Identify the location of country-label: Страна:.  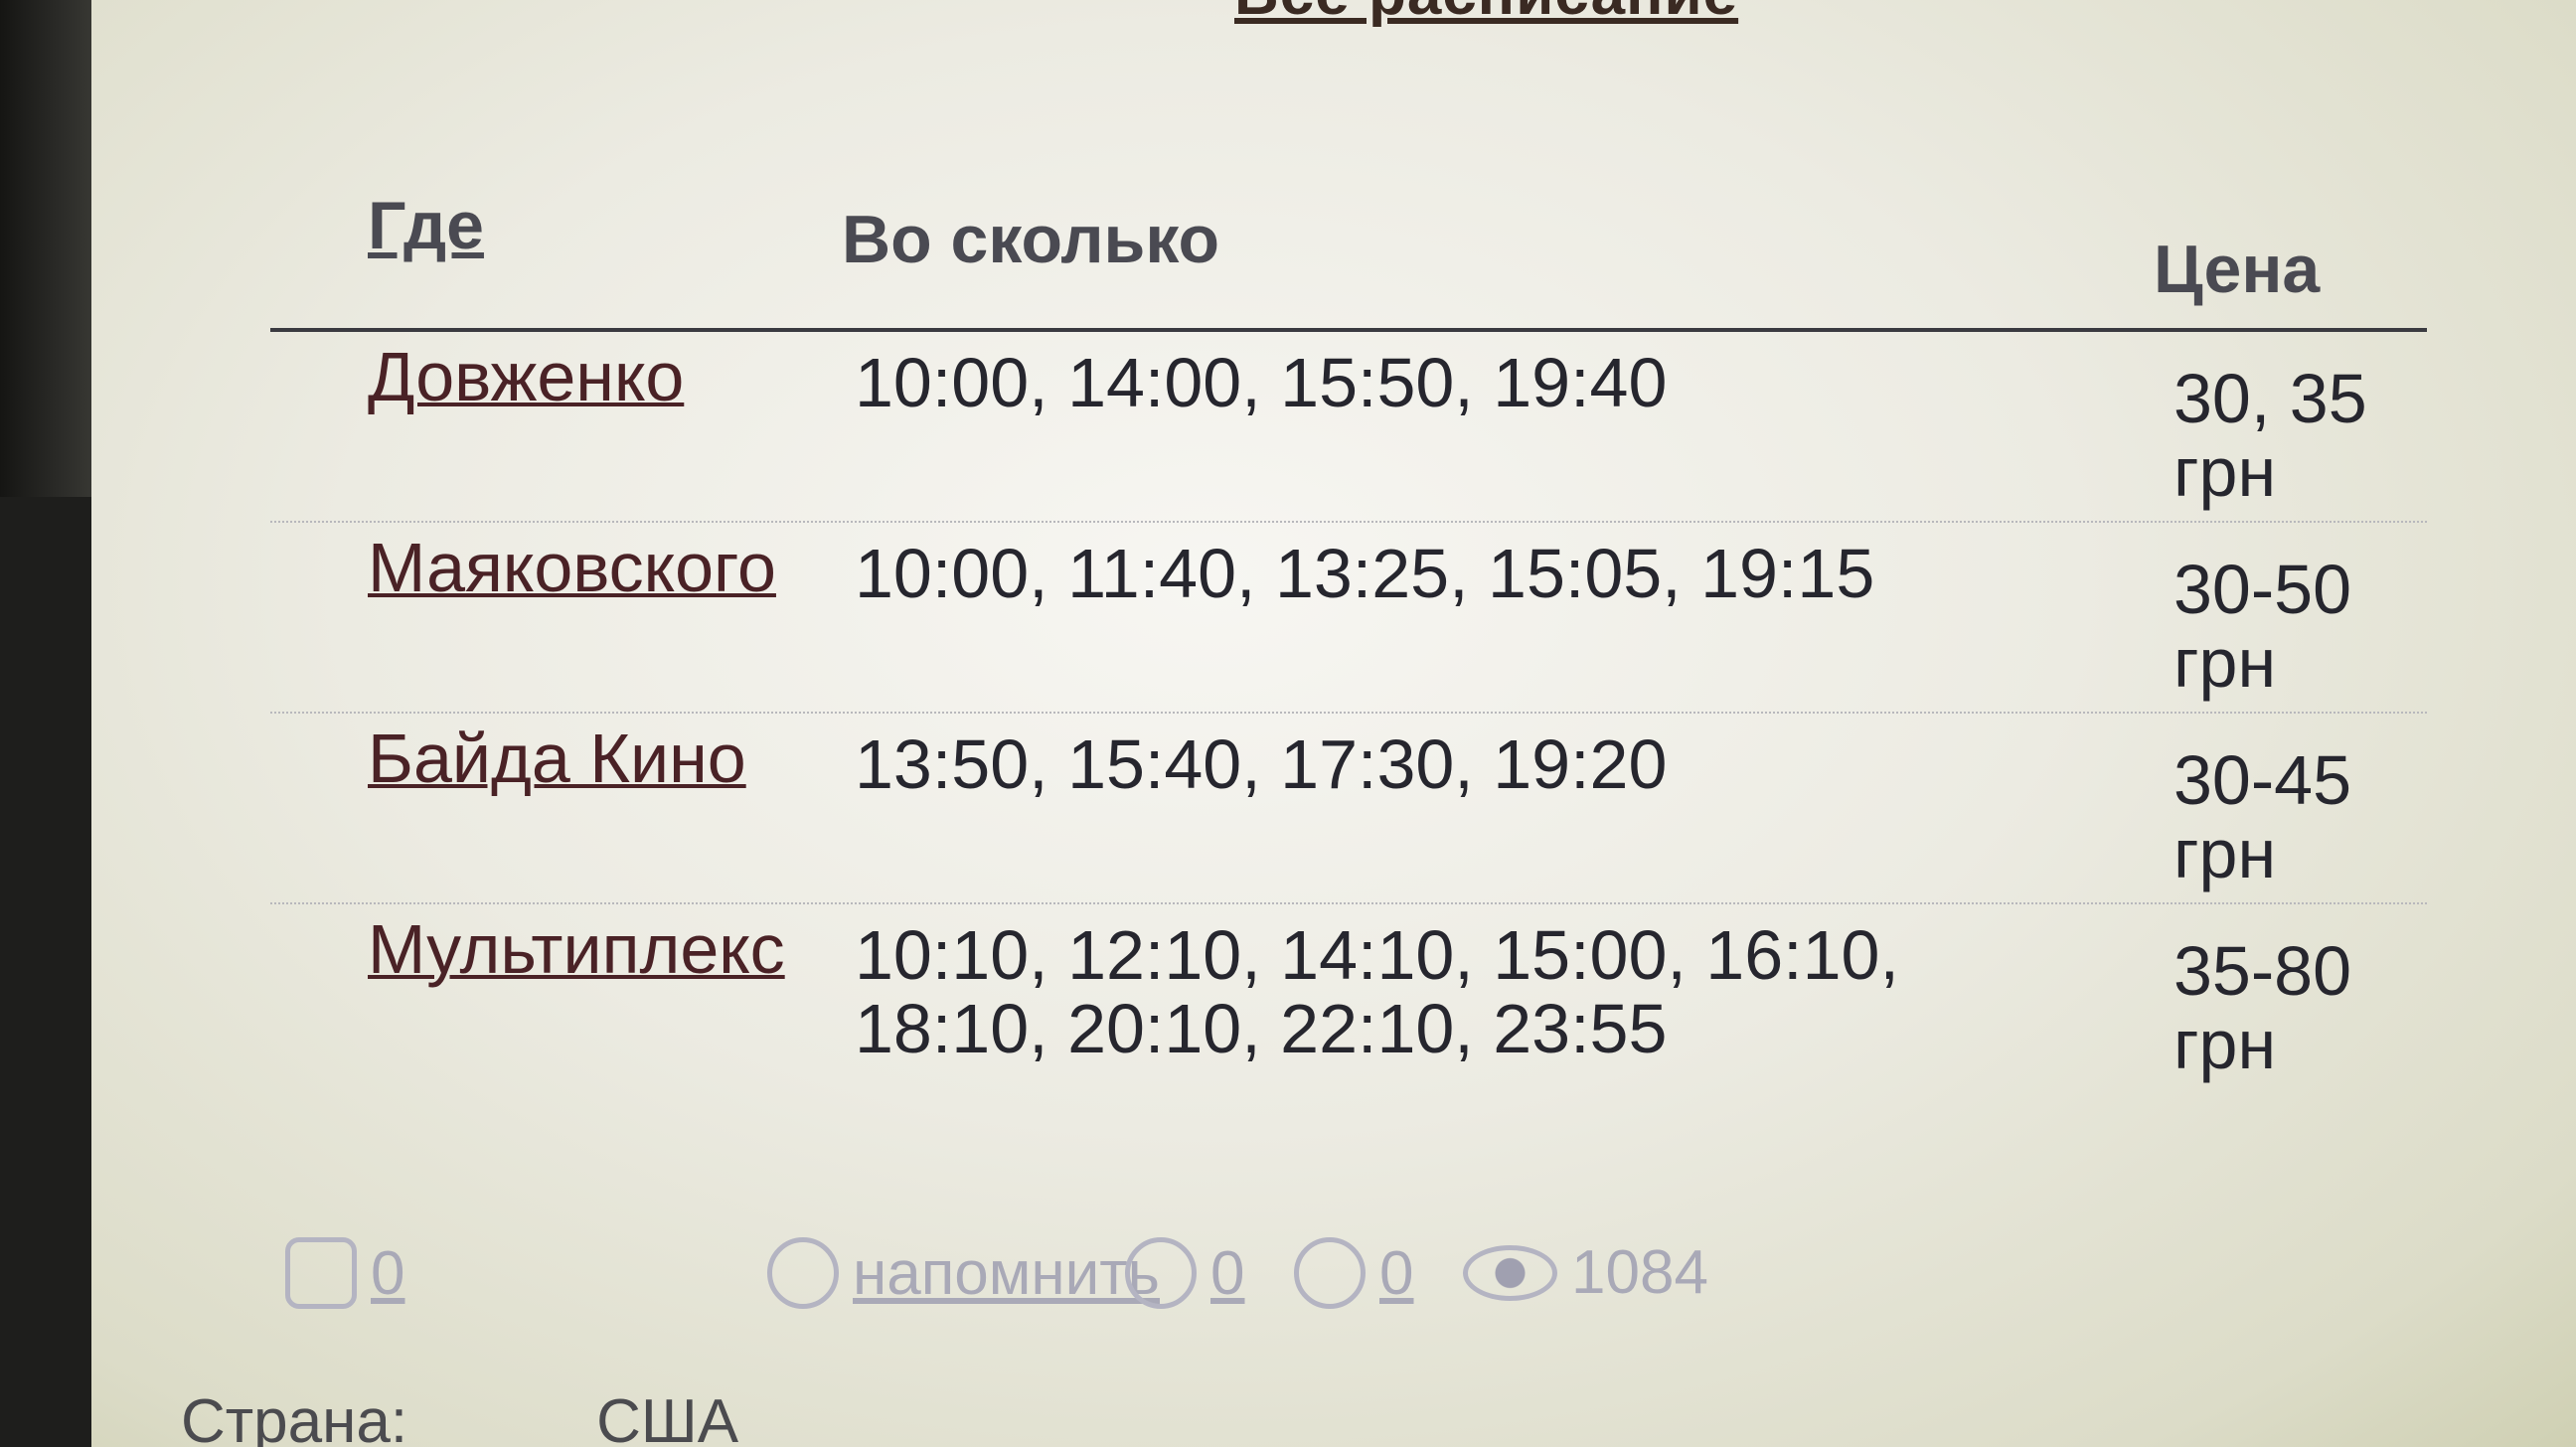
(294, 1417).